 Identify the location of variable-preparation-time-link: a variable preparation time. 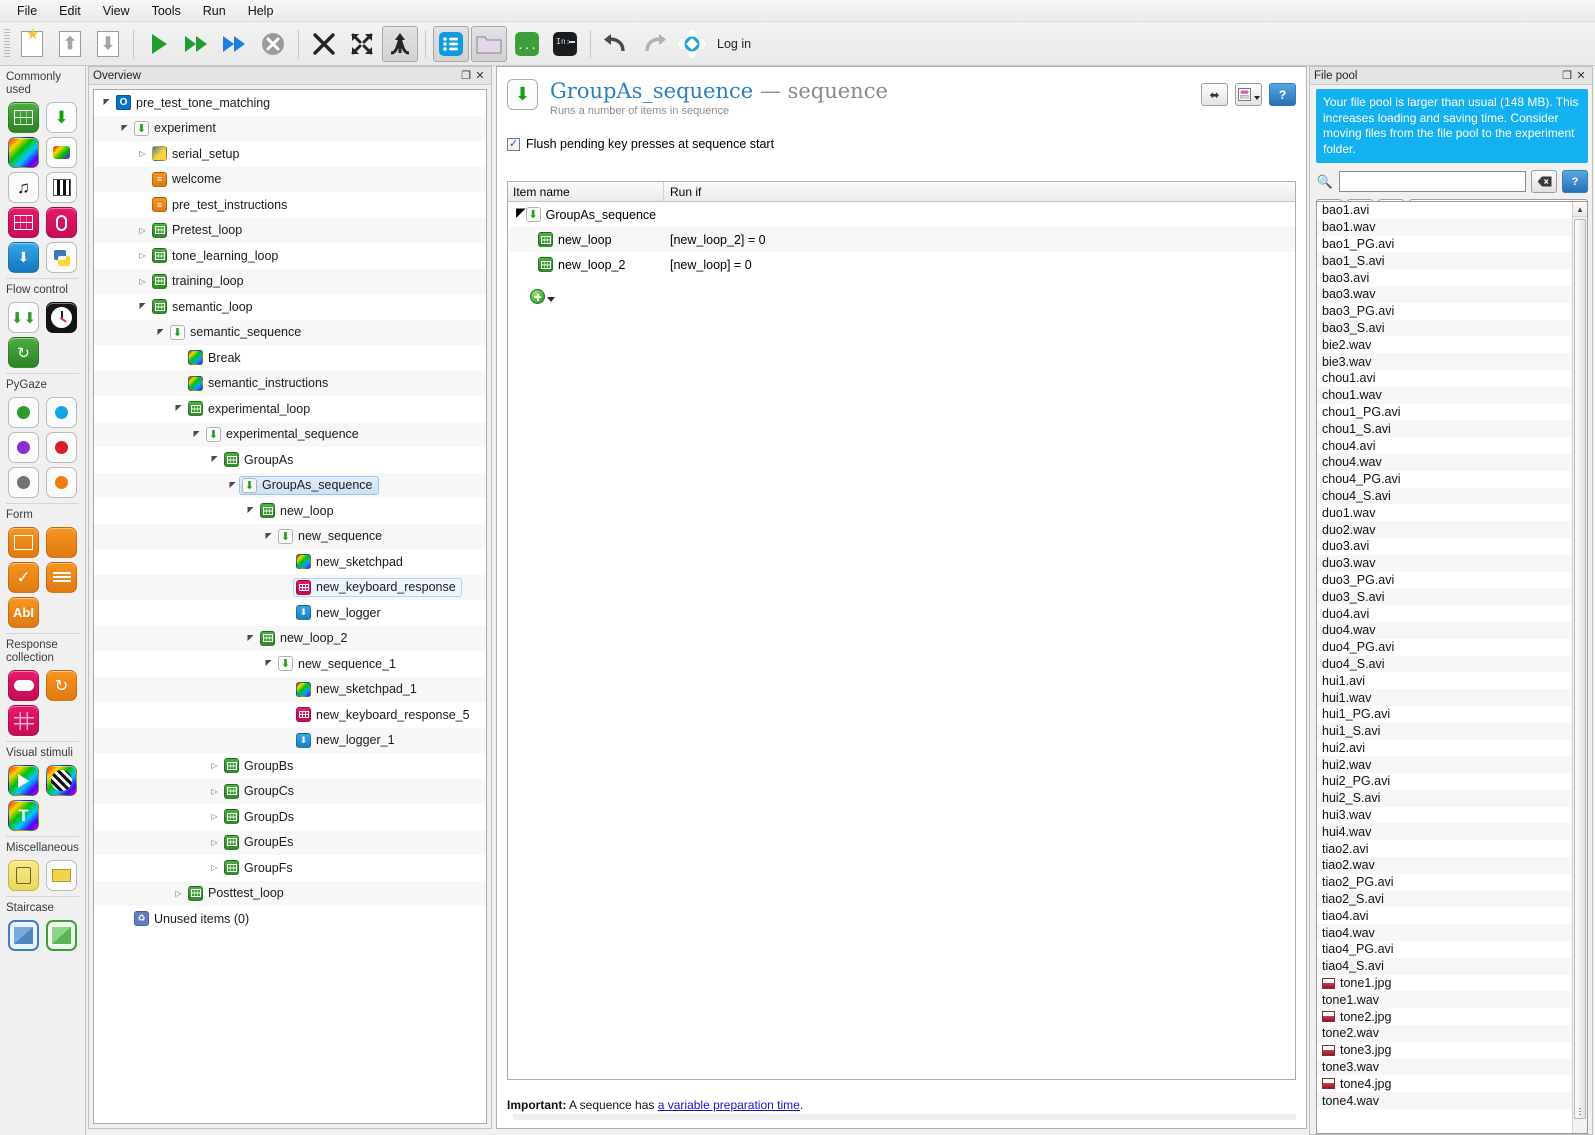
(729, 1105).